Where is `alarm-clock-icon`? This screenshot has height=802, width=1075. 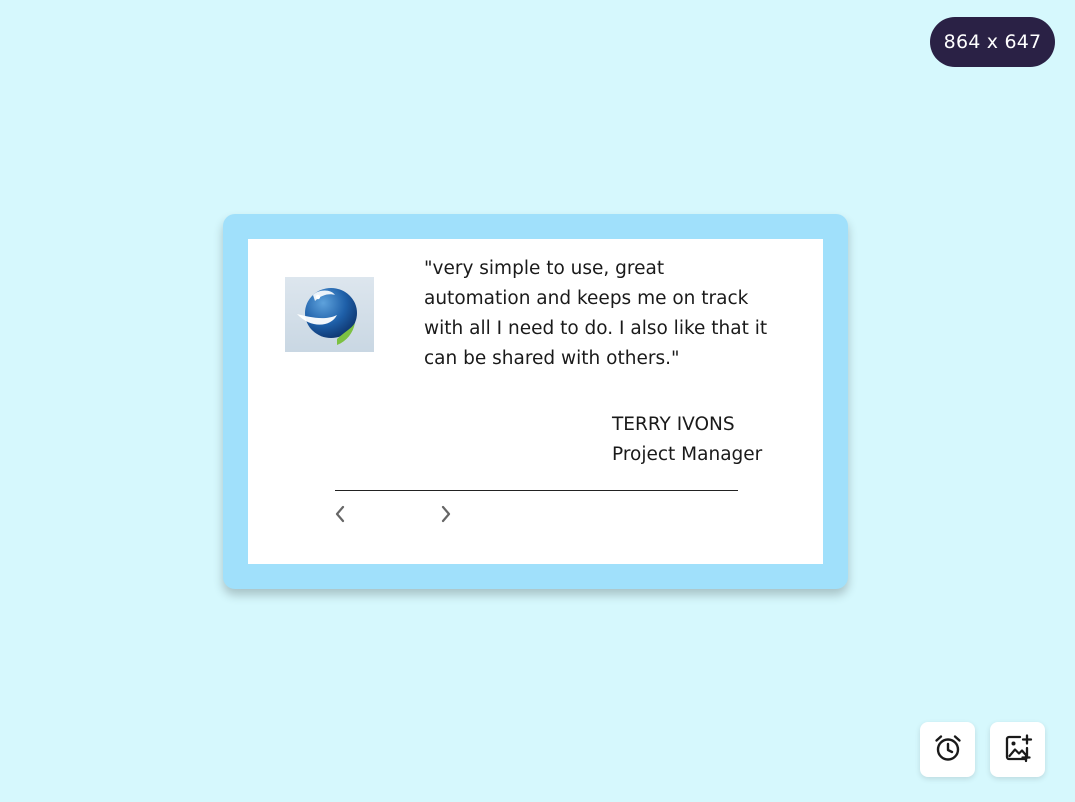 alarm-clock-icon is located at coordinates (948, 750).